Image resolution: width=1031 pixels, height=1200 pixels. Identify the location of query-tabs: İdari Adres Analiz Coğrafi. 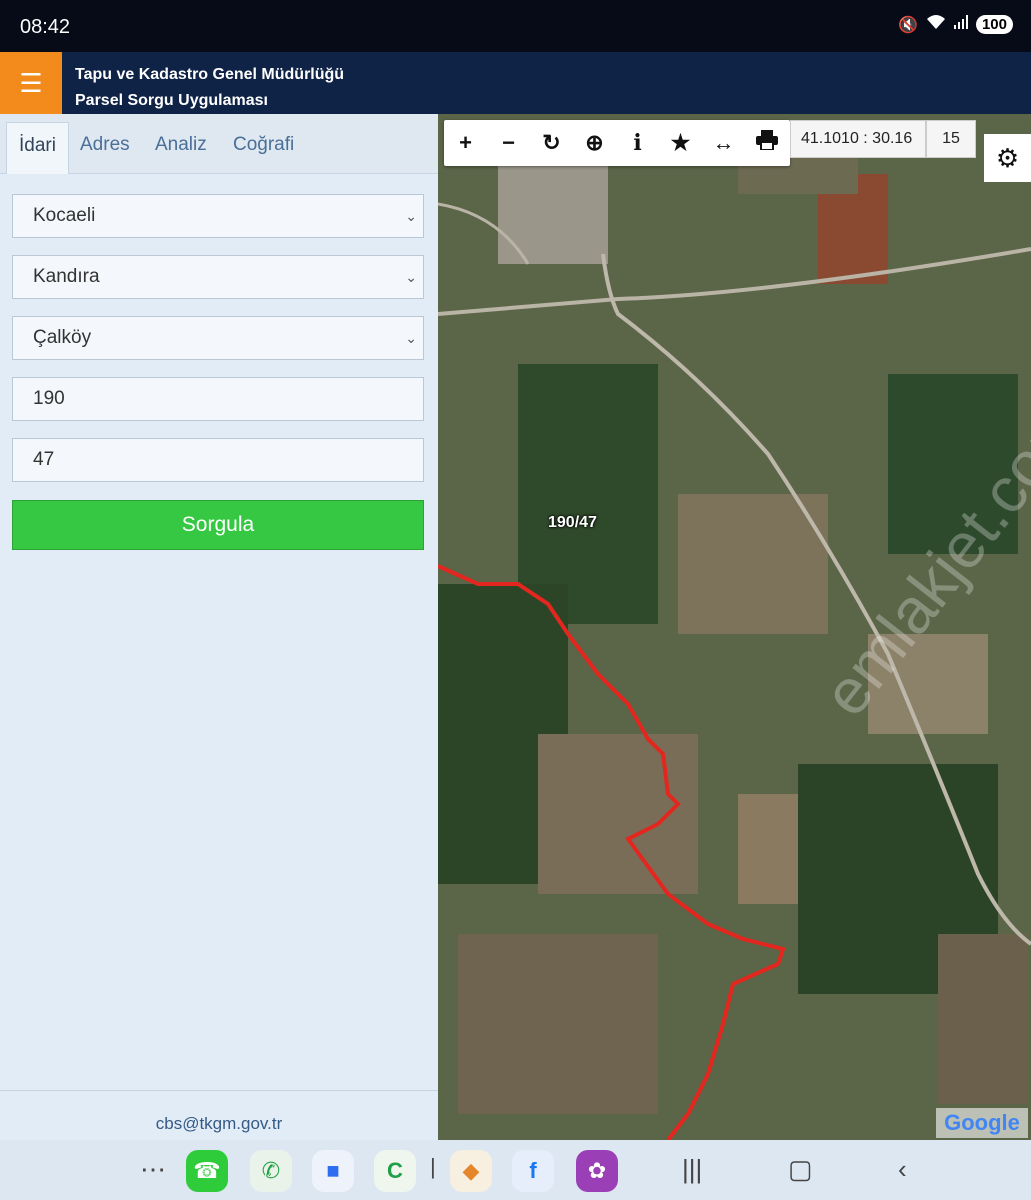
(219, 144).